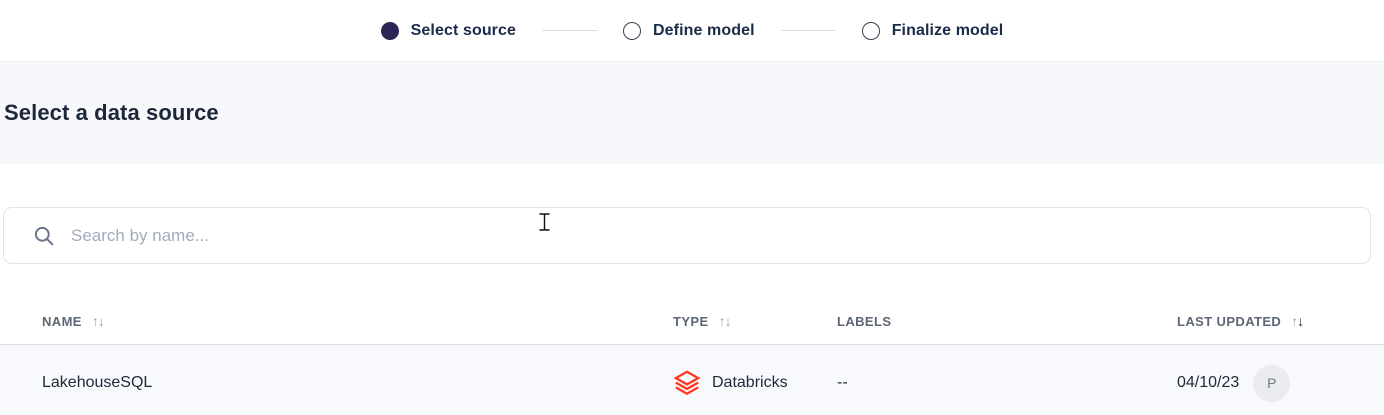 This screenshot has width=1384, height=415. What do you see at coordinates (842, 382) in the screenshot?
I see `cell-labels: --` at bounding box center [842, 382].